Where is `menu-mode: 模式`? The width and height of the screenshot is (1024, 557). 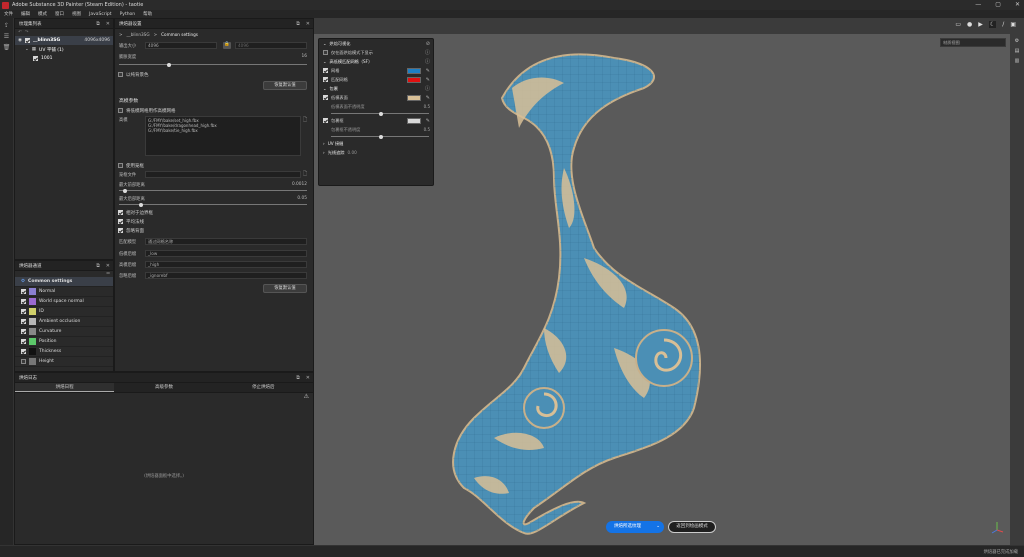 menu-mode: 模式 is located at coordinates (42, 14).